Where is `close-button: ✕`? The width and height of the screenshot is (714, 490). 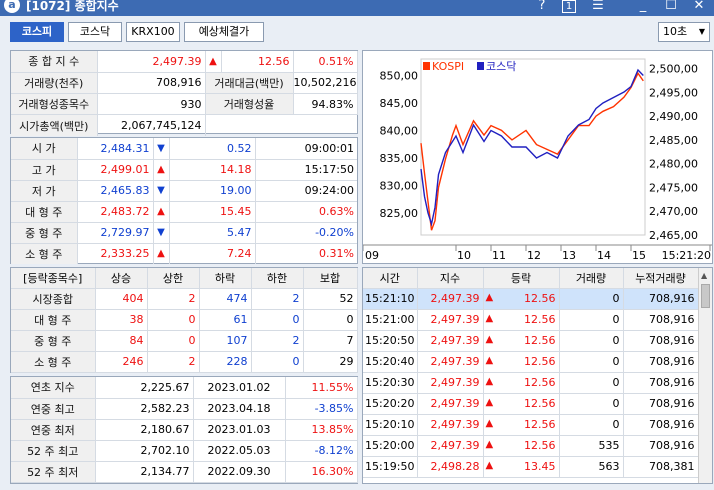
close-button: ✕ is located at coordinates (699, 7).